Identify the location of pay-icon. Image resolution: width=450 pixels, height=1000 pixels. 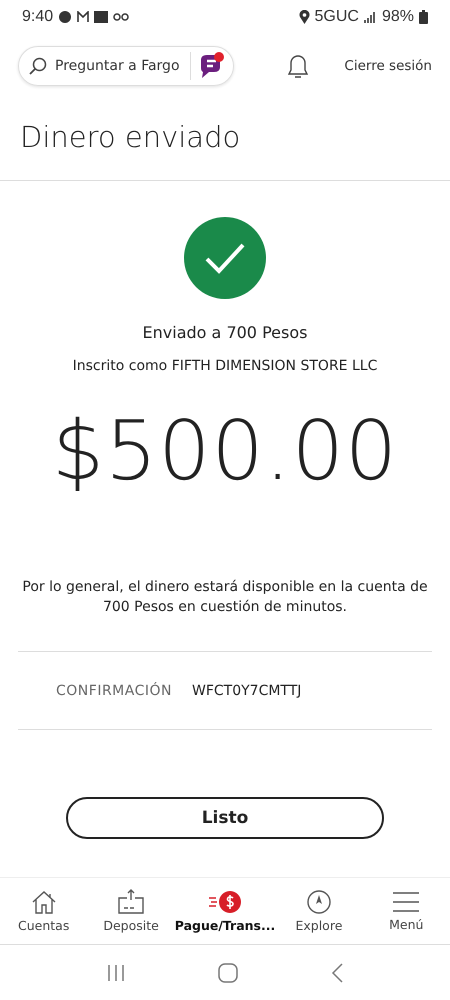
(225, 902).